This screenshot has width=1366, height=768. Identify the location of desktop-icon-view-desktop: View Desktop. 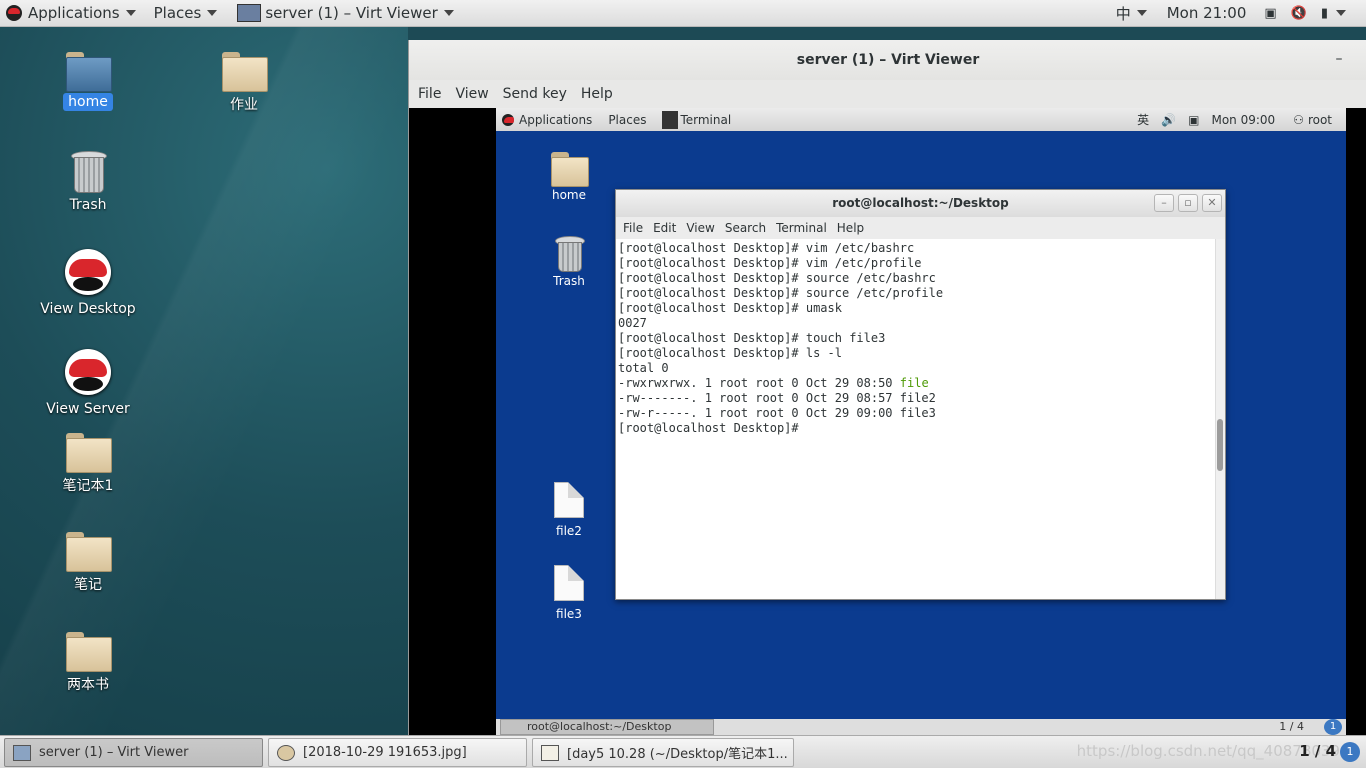
(88, 283).